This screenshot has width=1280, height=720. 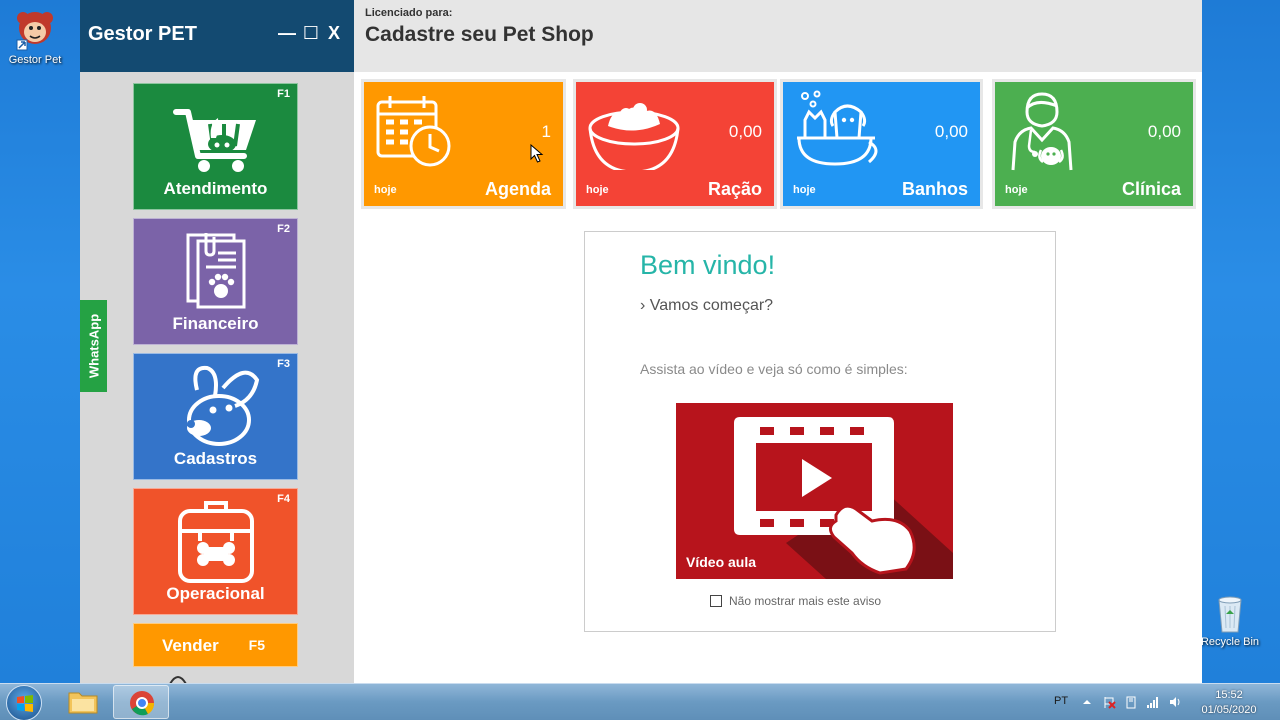 What do you see at coordinates (734, 189) in the screenshot?
I see `racao-label: Ração` at bounding box center [734, 189].